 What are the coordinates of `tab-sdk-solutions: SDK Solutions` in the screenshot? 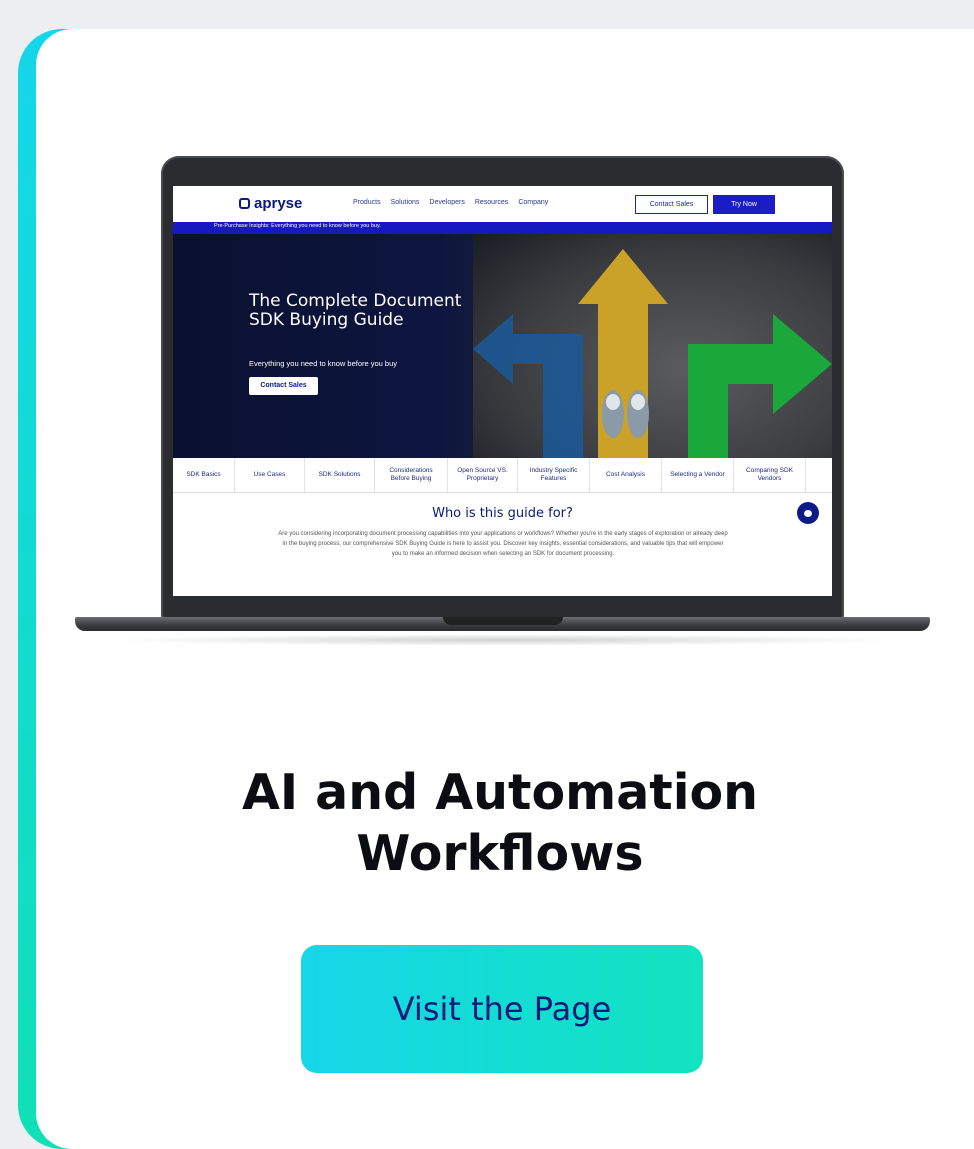 It's located at (340, 475).